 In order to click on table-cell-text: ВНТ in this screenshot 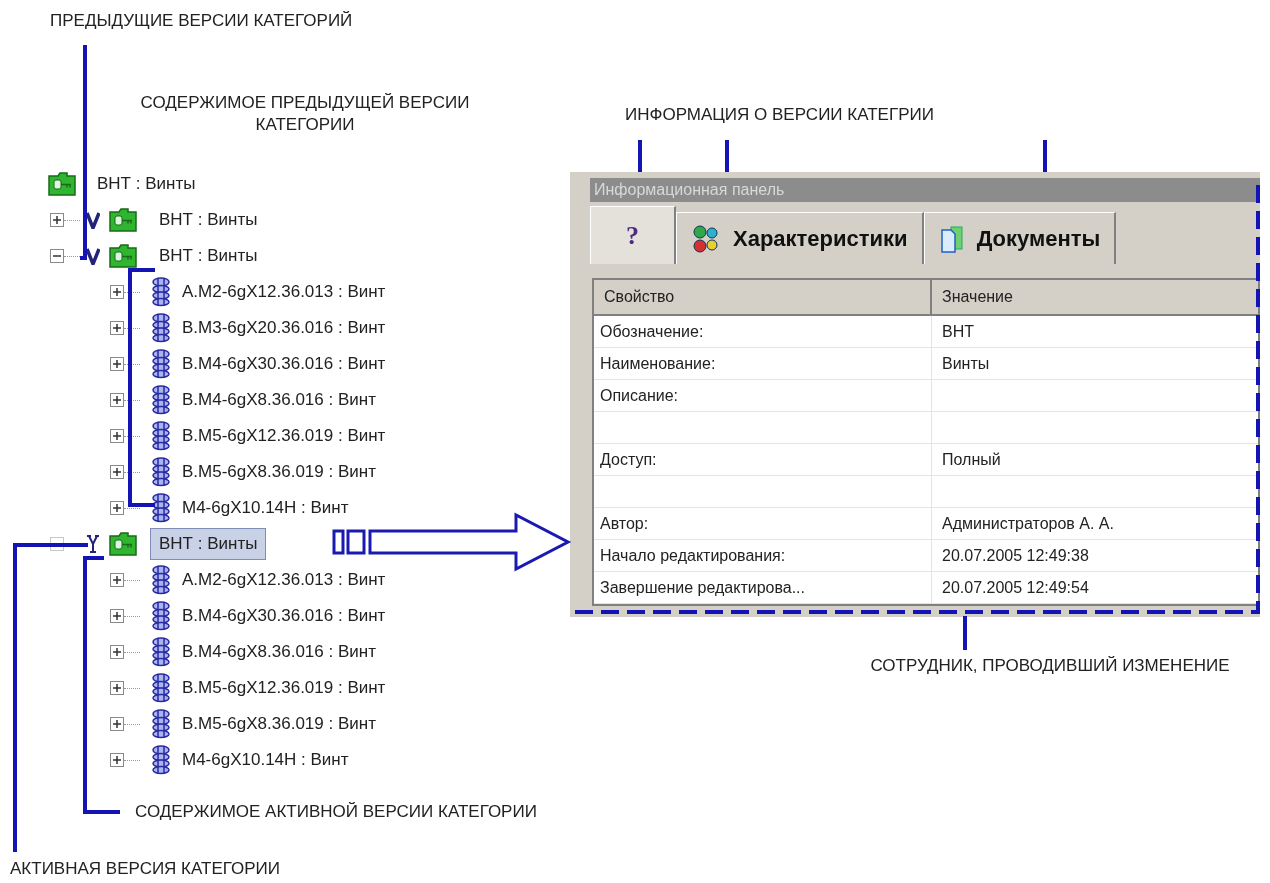, I will do `click(958, 331)`.